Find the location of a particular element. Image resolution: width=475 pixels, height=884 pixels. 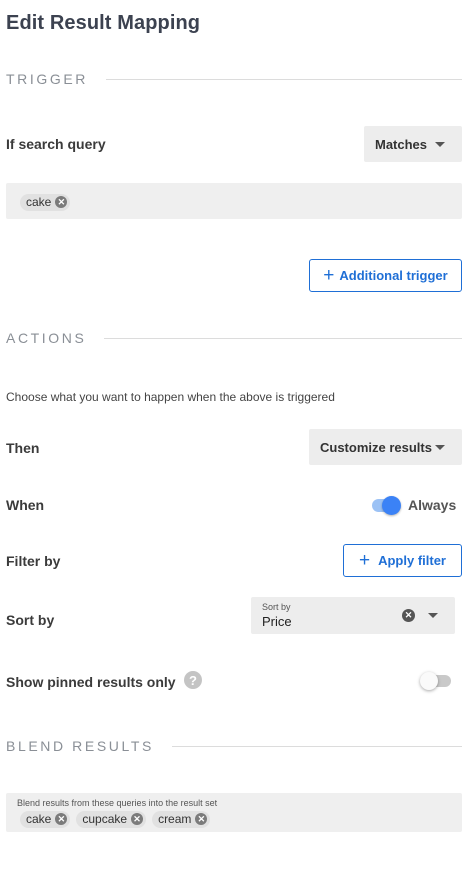

when-toggle-label: Always is located at coordinates (432, 505).